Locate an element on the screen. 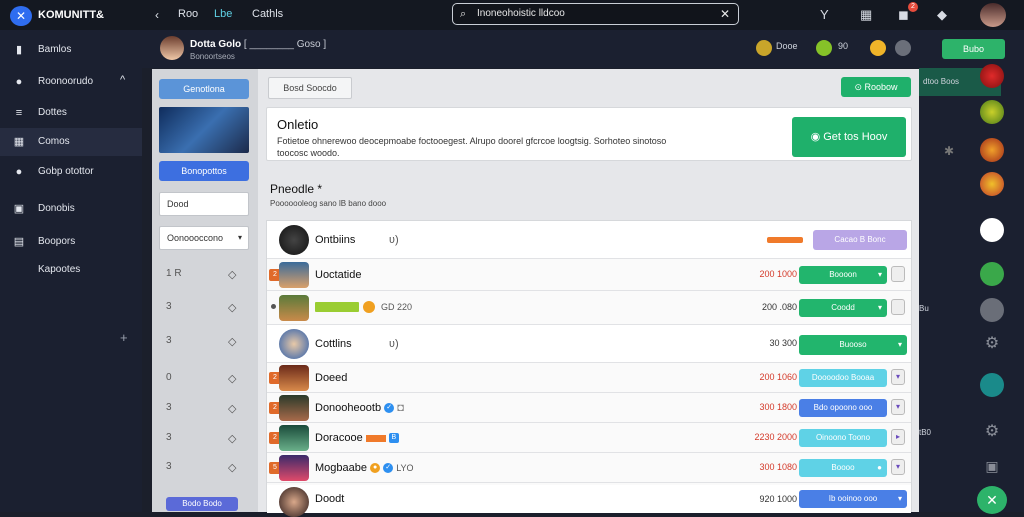 This screenshot has width=1024, height=517. pen-icon is located at coordinates (992, 385).